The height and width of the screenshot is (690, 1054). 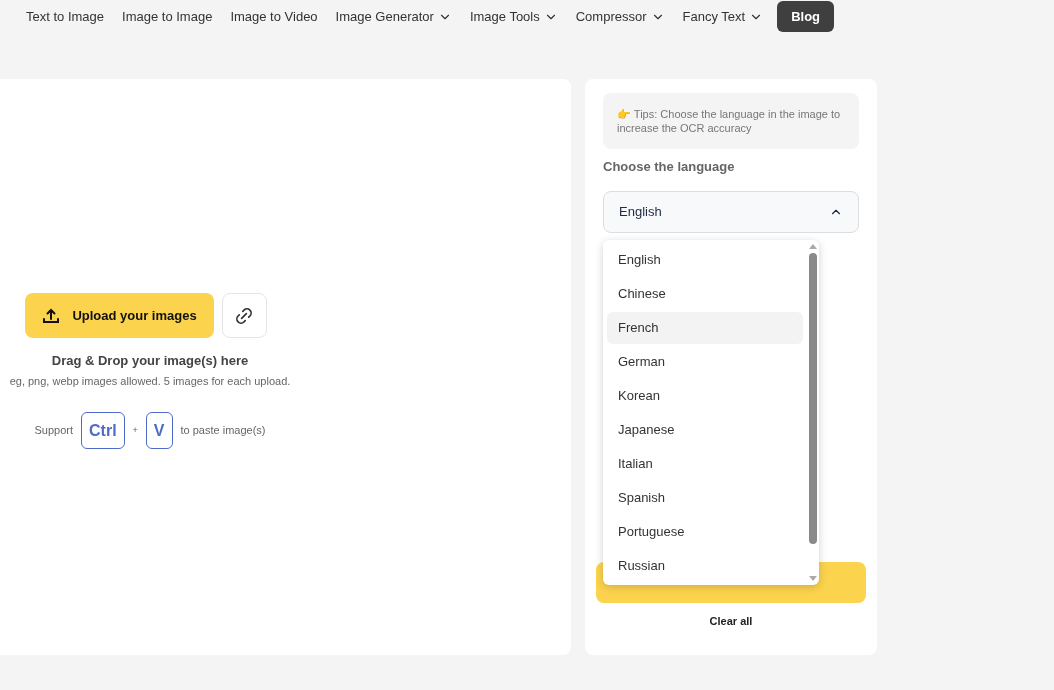 What do you see at coordinates (53, 431) in the screenshot?
I see `support-label: Support` at bounding box center [53, 431].